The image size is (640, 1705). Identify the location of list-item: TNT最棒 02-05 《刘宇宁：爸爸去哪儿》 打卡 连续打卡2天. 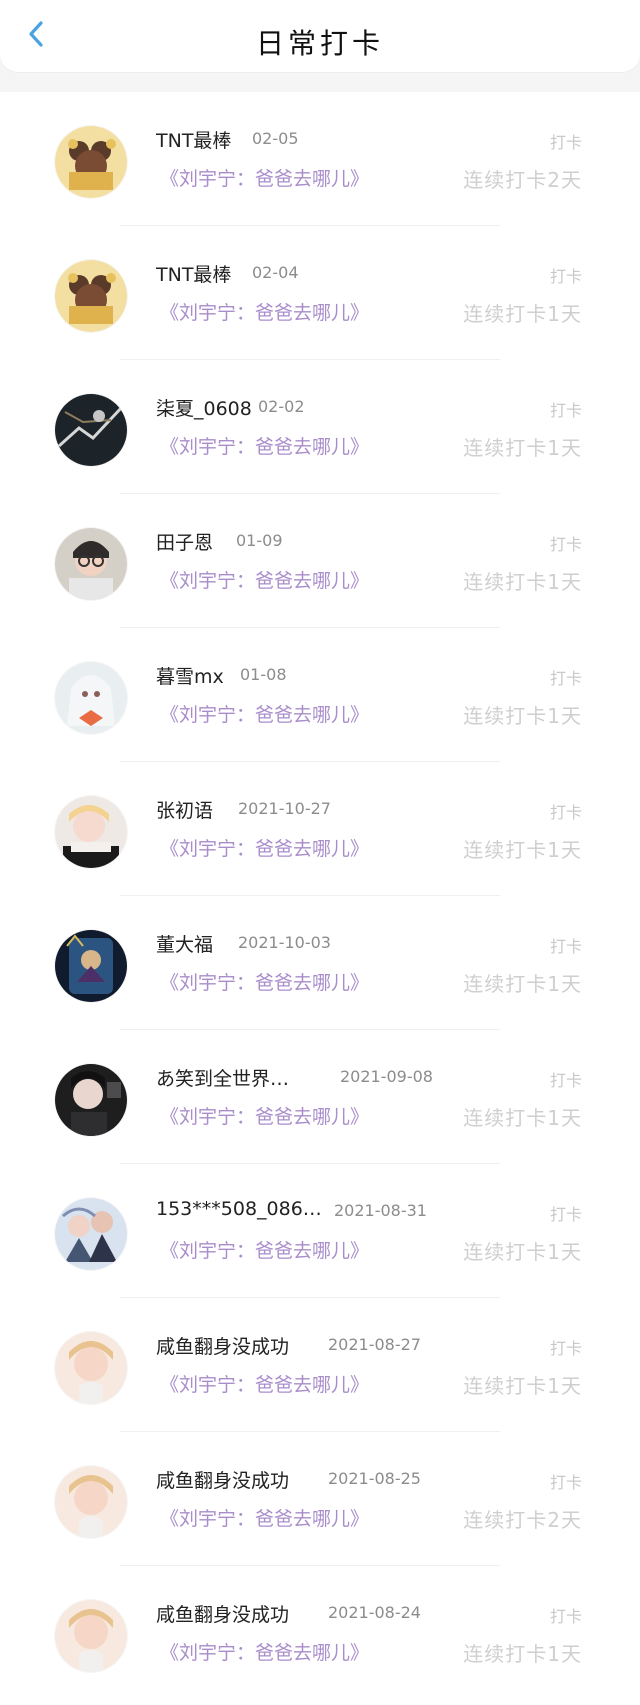
(320, 159).